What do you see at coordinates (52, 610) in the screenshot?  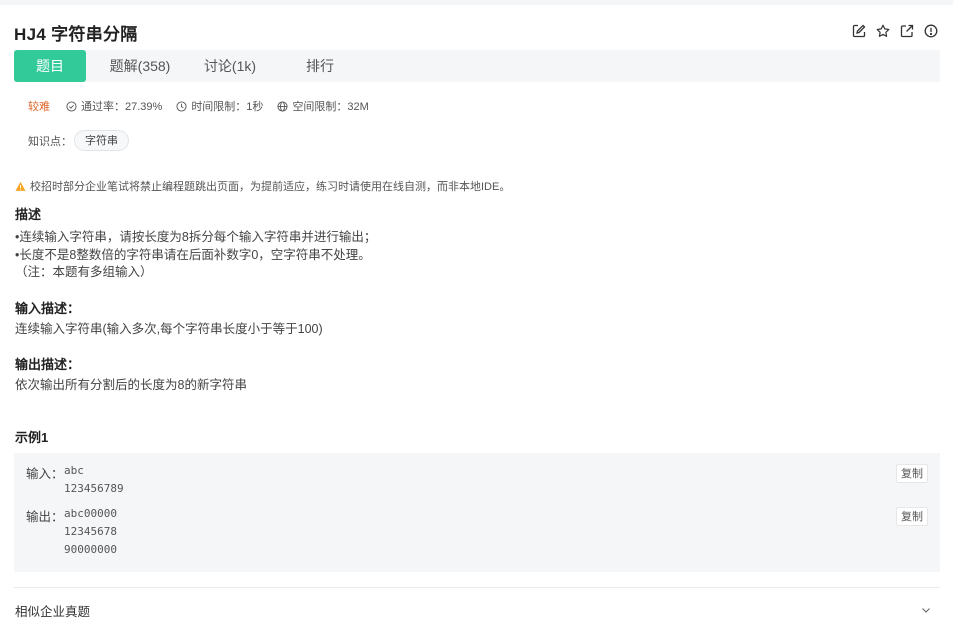 I see `similar-questions-label: 相似企业真题` at bounding box center [52, 610].